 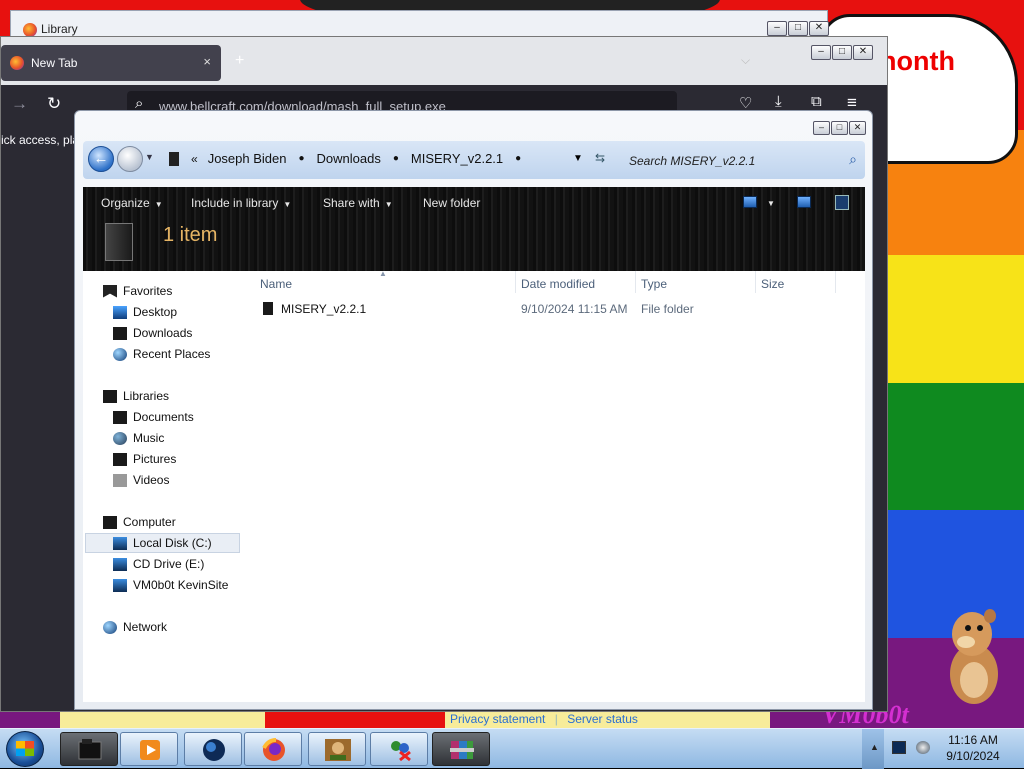 What do you see at coordinates (247, 158) in the screenshot?
I see `breadcrumb-item: Joseph Biden` at bounding box center [247, 158].